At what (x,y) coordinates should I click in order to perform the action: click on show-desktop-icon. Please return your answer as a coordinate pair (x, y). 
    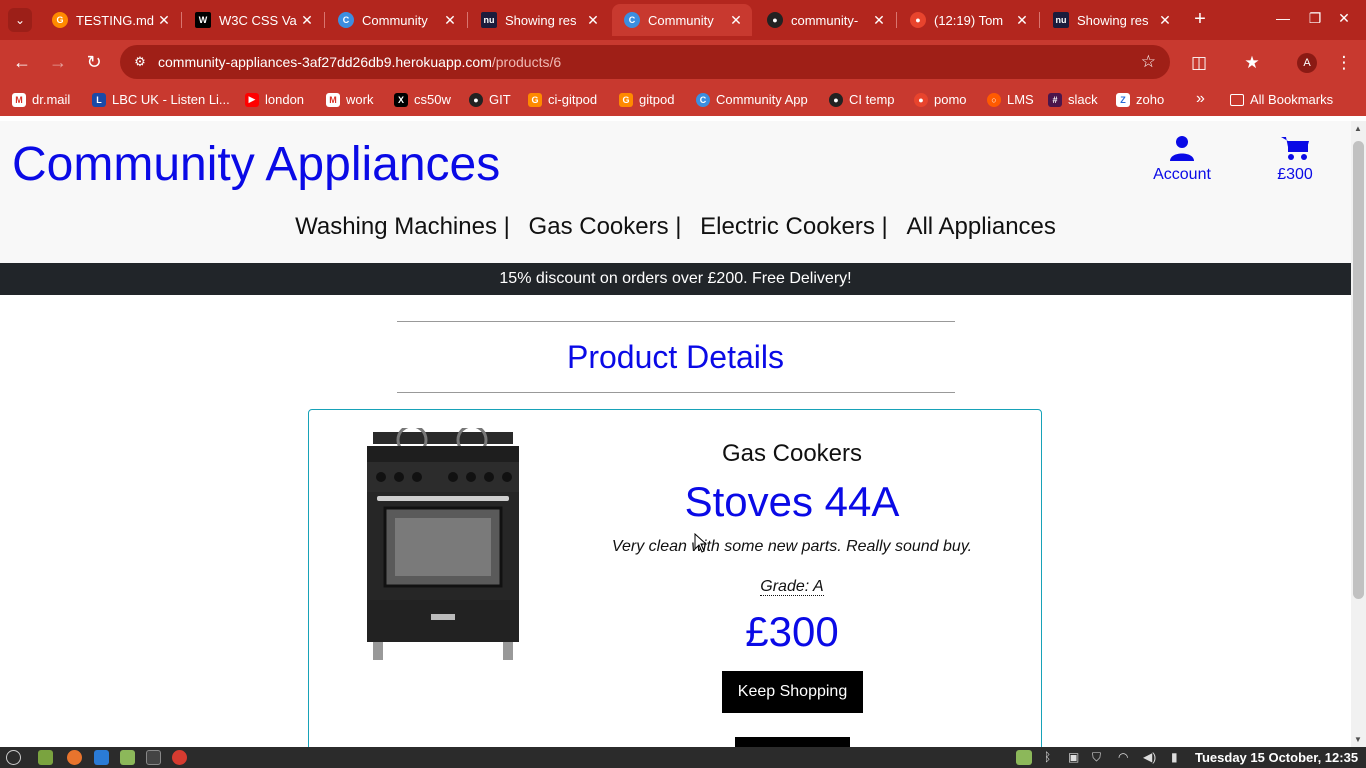
    Looking at the image, I should click on (45, 757).